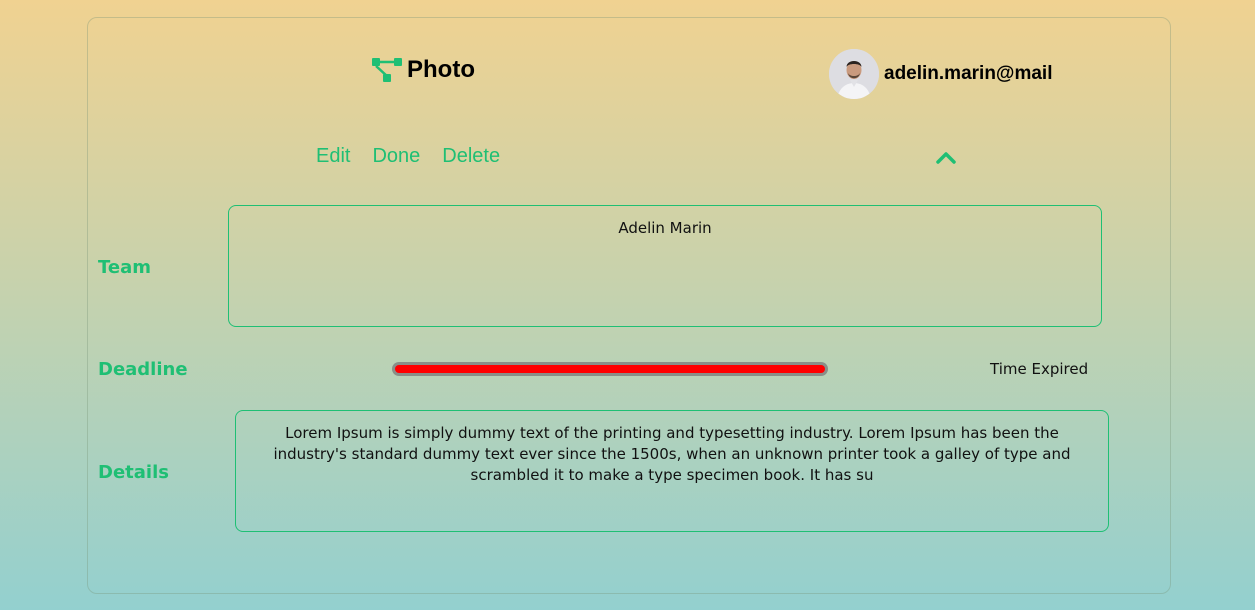  I want to click on done-button: Done, so click(396, 156).